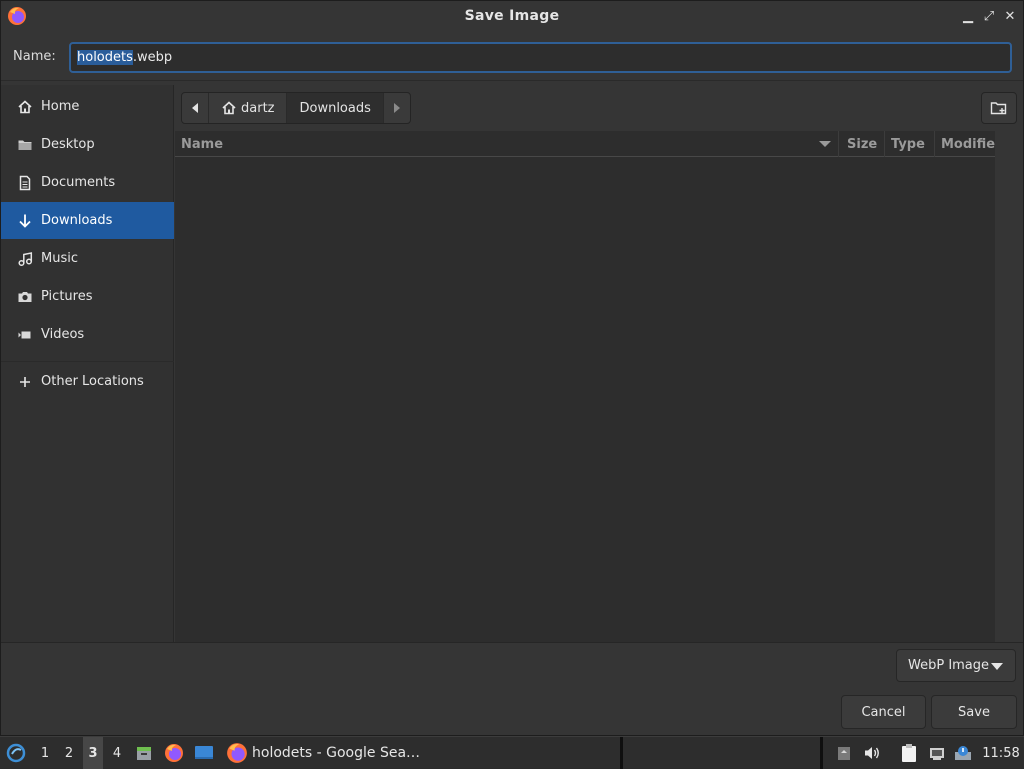 This screenshot has width=1024, height=769. What do you see at coordinates (825, 144) in the screenshot?
I see `sort-descending-icon` at bounding box center [825, 144].